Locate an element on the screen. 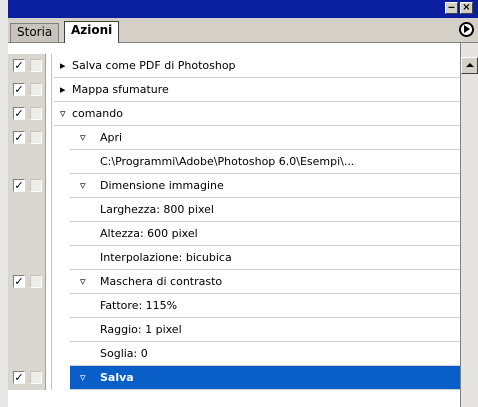 This screenshot has width=478, height=407. action-row-content: Soglia: 0 is located at coordinates (265, 354).